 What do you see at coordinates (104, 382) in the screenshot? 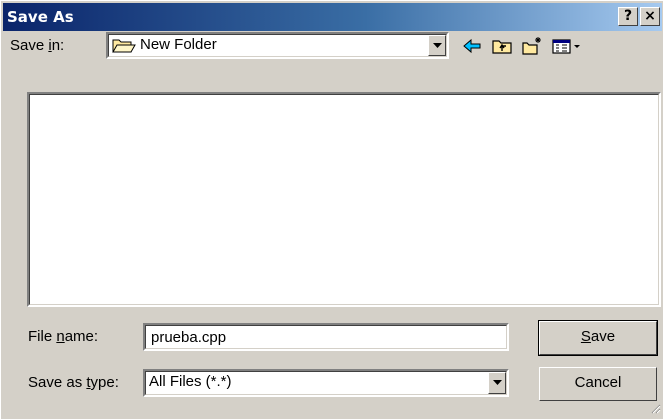
I see `save-as-type-label-post: ype:` at bounding box center [104, 382].